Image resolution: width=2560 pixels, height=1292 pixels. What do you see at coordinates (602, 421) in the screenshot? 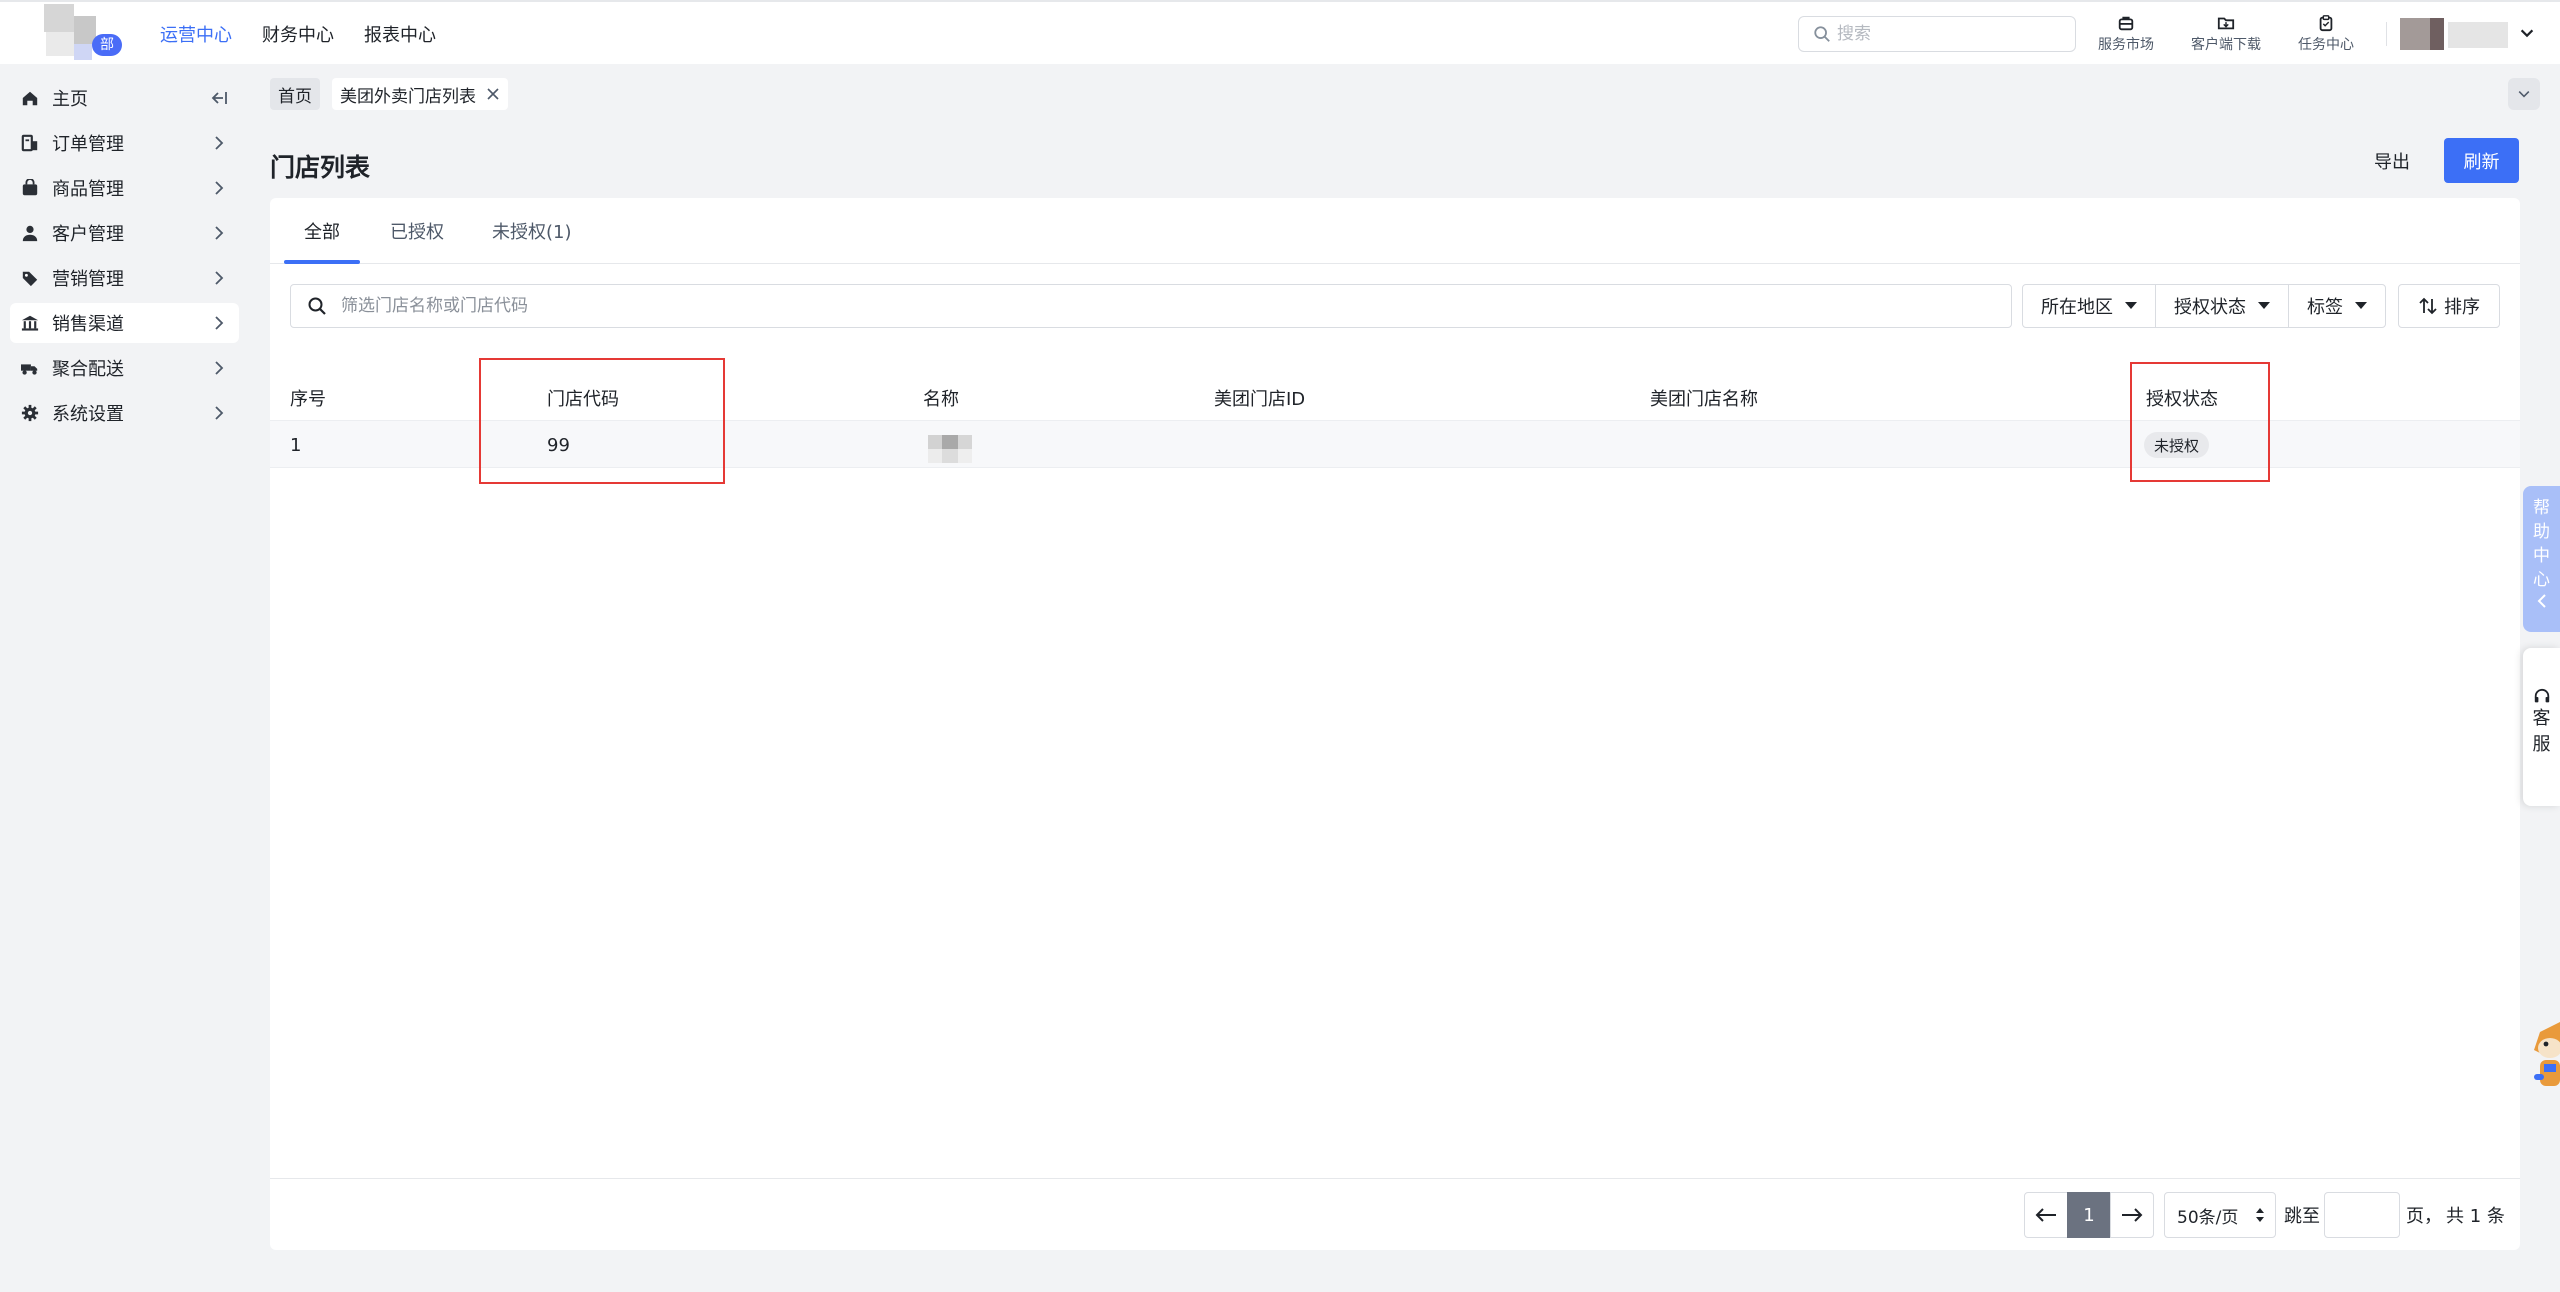
I see `highlight-box-store-code` at bounding box center [602, 421].